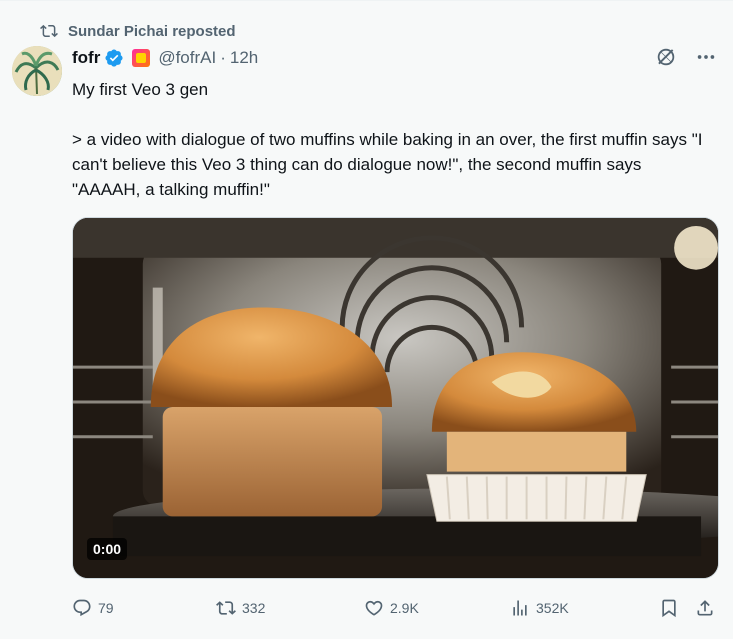 The height and width of the screenshot is (639, 733). I want to click on tweet-actions: 79 332 2.9K 352K, so click(395, 608).